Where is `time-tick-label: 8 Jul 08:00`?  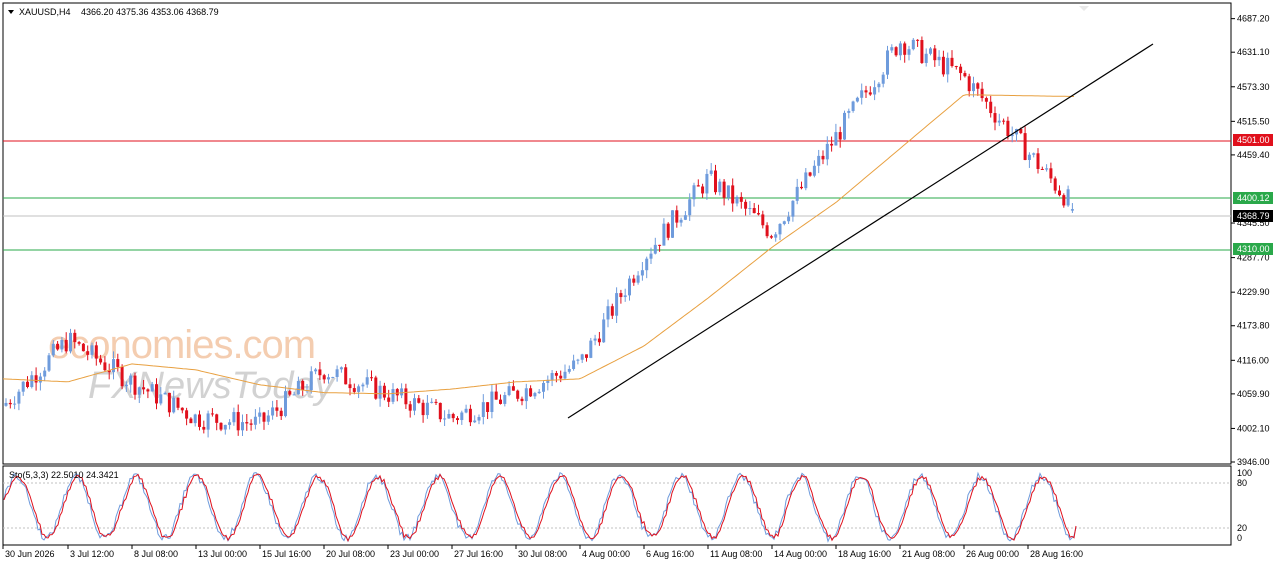
time-tick-label: 8 Jul 08:00 is located at coordinates (156, 554).